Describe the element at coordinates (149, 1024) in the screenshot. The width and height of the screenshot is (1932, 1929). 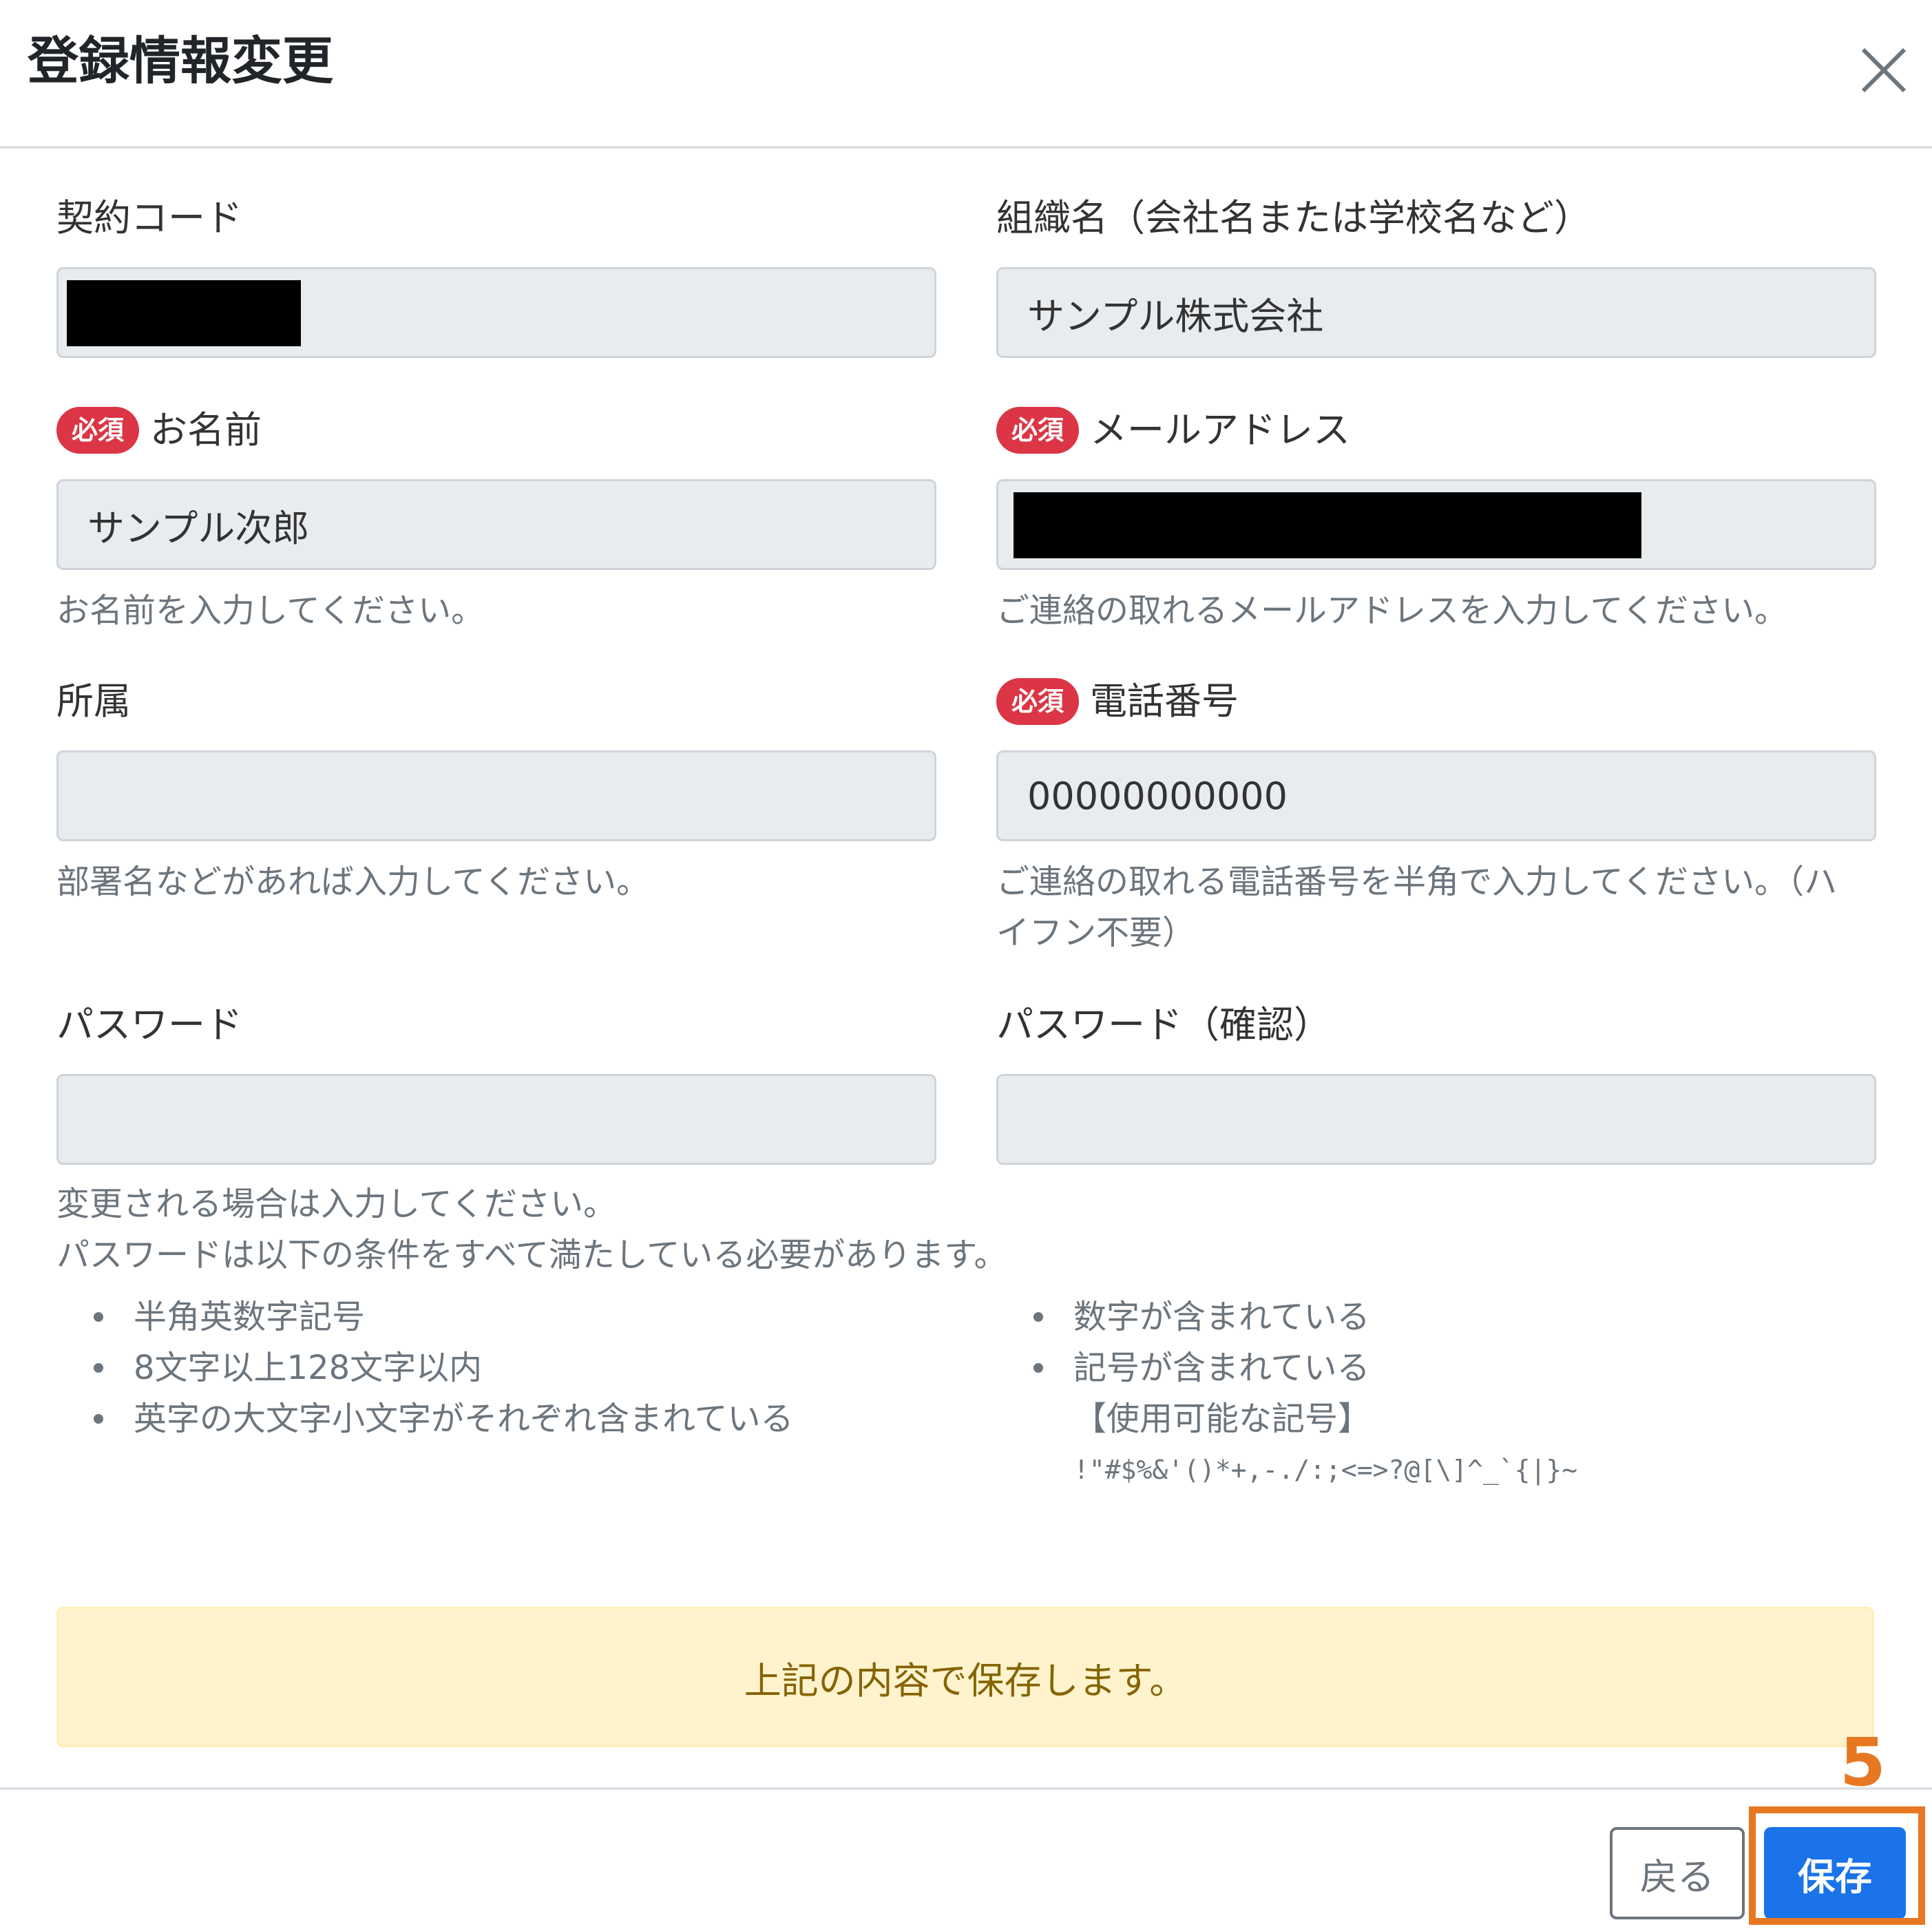
I see `password-label: パスワード` at that location.